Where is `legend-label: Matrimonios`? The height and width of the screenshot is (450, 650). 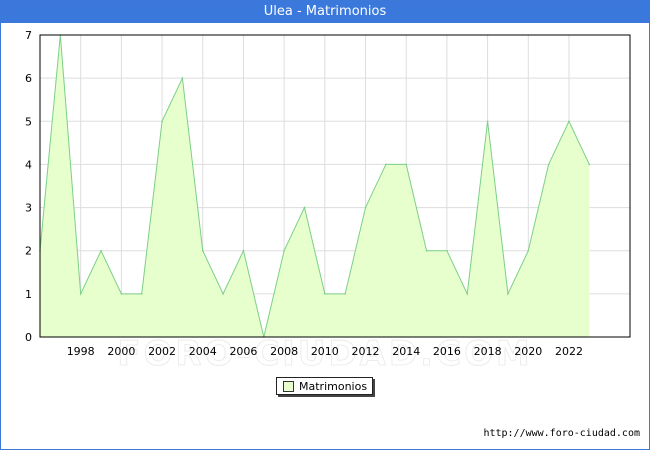 legend-label: Matrimonios is located at coordinates (333, 386).